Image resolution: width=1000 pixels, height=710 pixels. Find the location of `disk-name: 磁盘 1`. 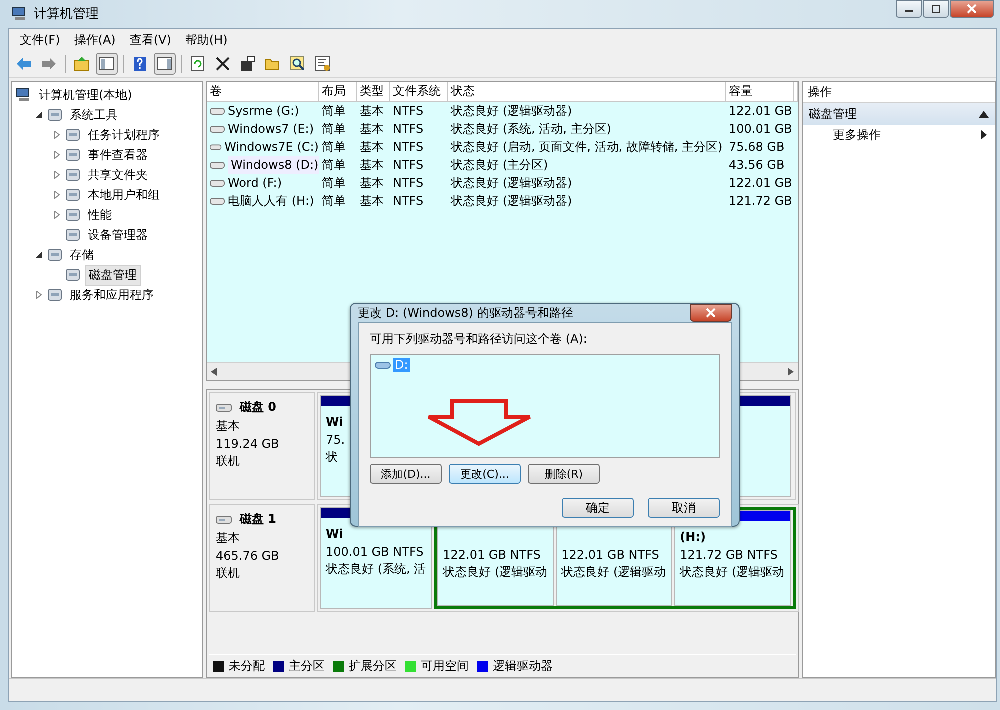

disk-name: 磁盘 1 is located at coordinates (258, 519).